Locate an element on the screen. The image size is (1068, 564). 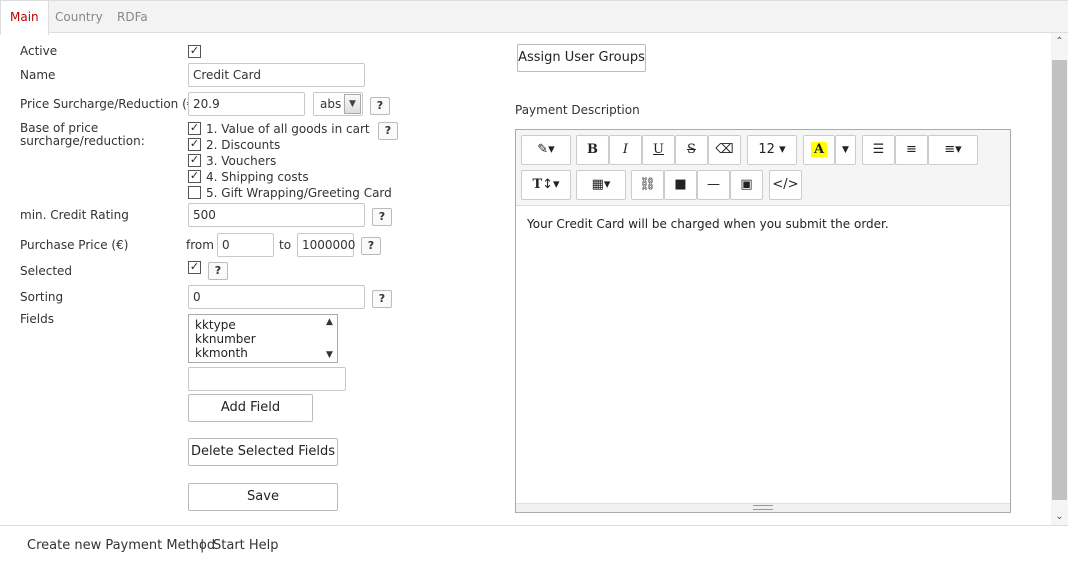
credit-help-button: ? is located at coordinates (382, 217).